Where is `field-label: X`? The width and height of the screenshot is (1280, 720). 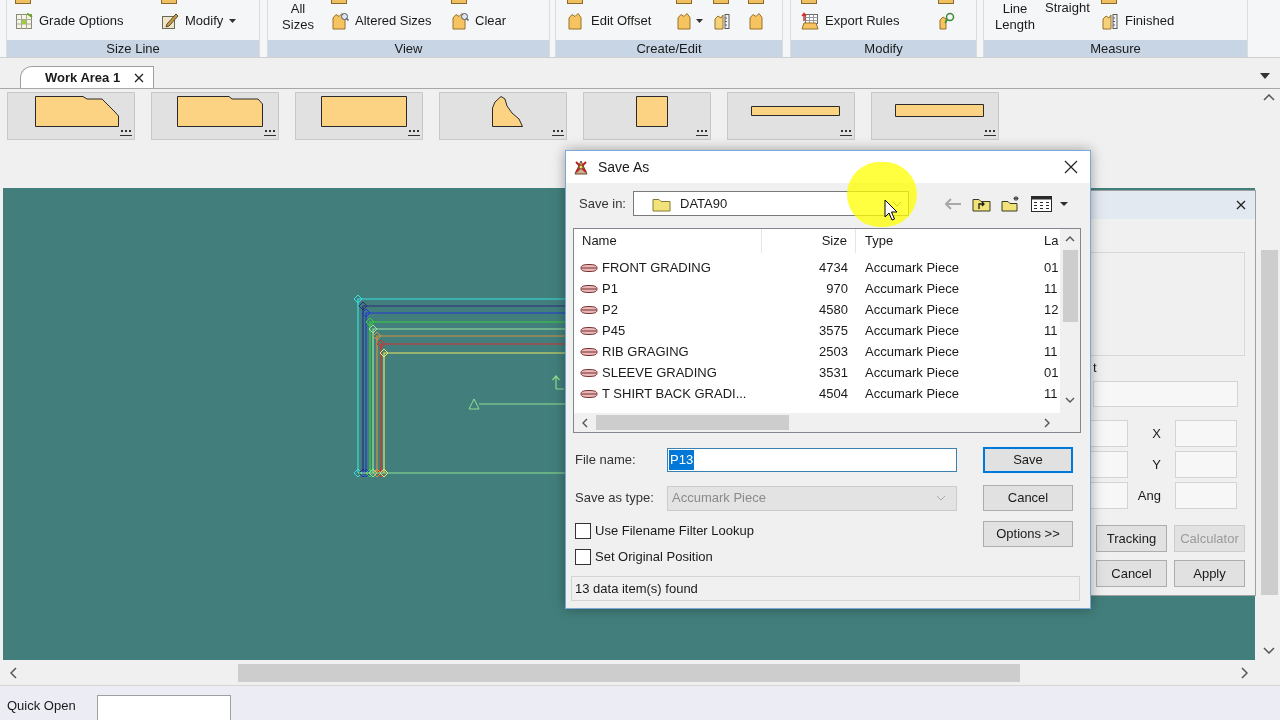
field-label: X is located at coordinates (1156, 433).